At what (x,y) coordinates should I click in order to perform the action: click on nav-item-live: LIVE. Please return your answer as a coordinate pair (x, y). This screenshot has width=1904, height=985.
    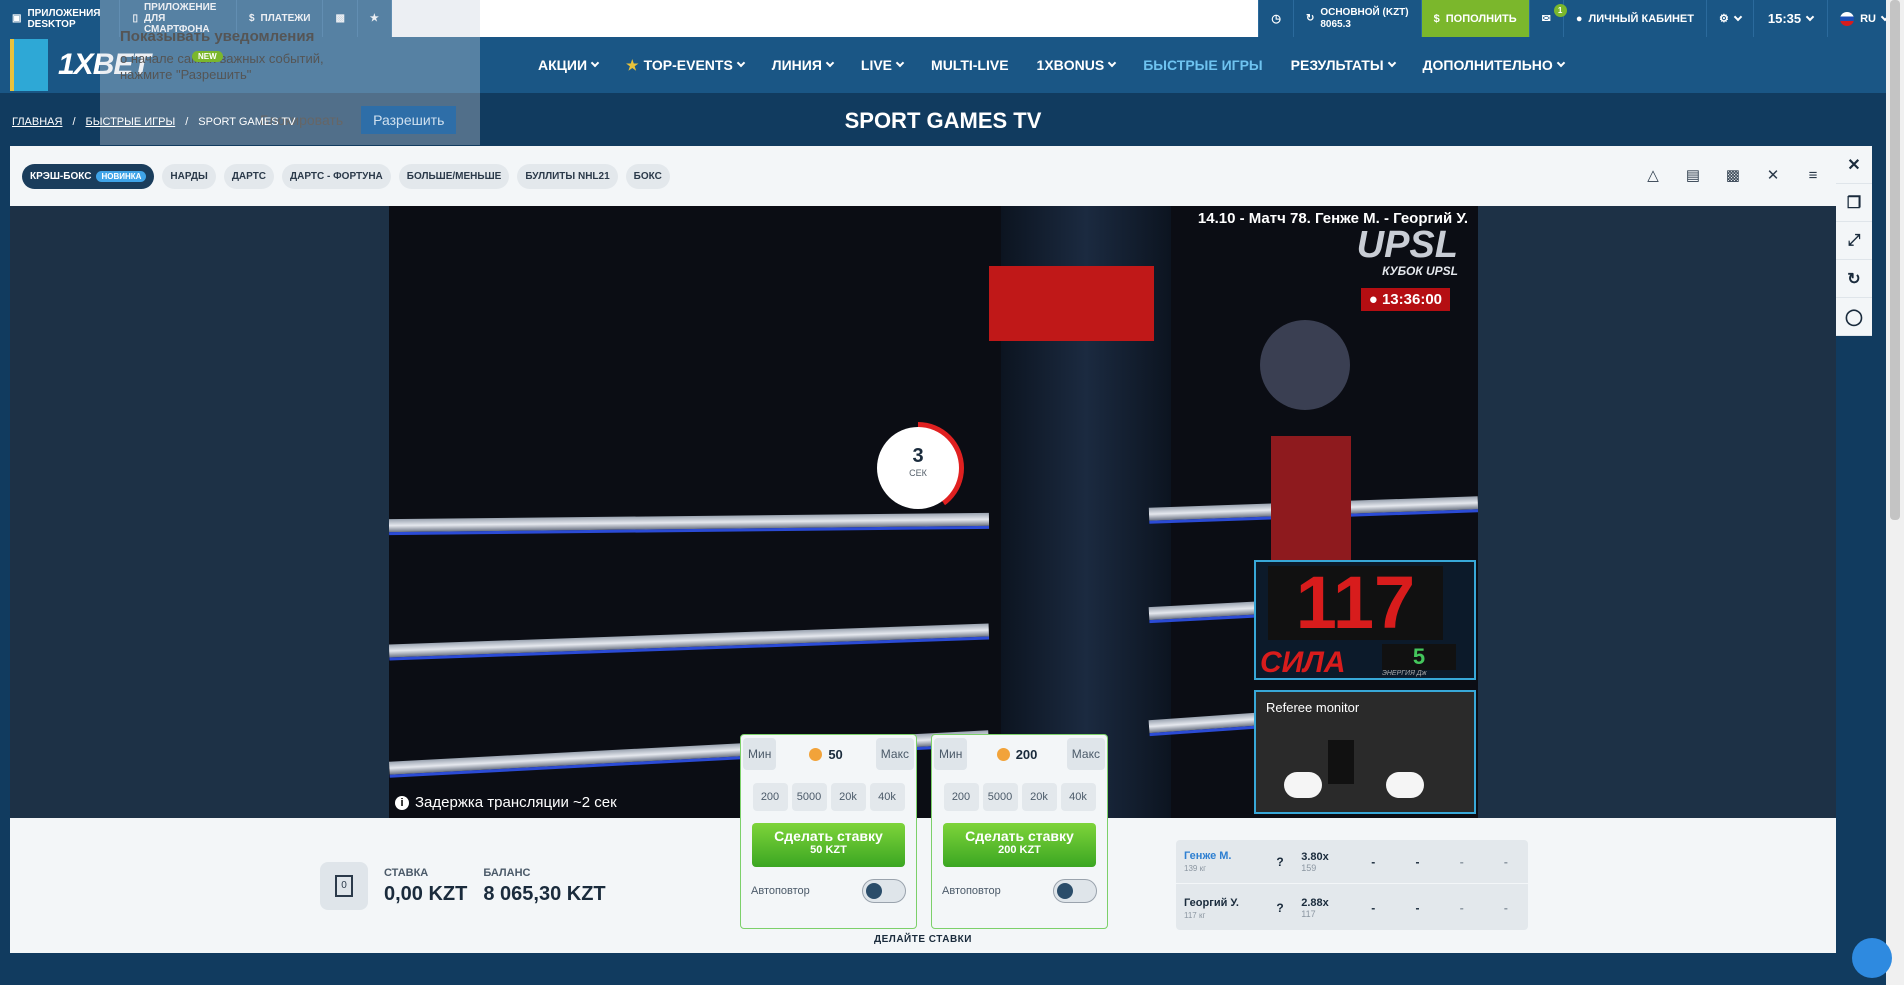
    Looking at the image, I should click on (882, 65).